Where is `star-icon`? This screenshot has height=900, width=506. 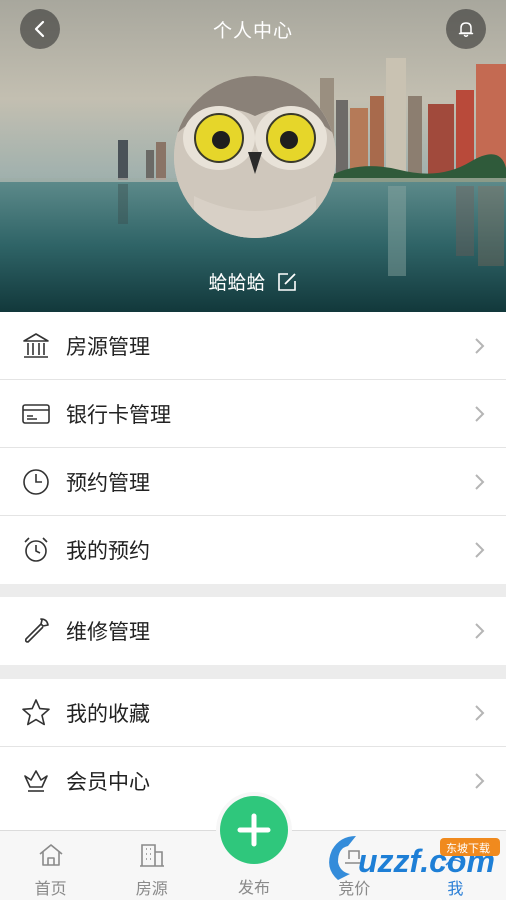
star-icon is located at coordinates (36, 713).